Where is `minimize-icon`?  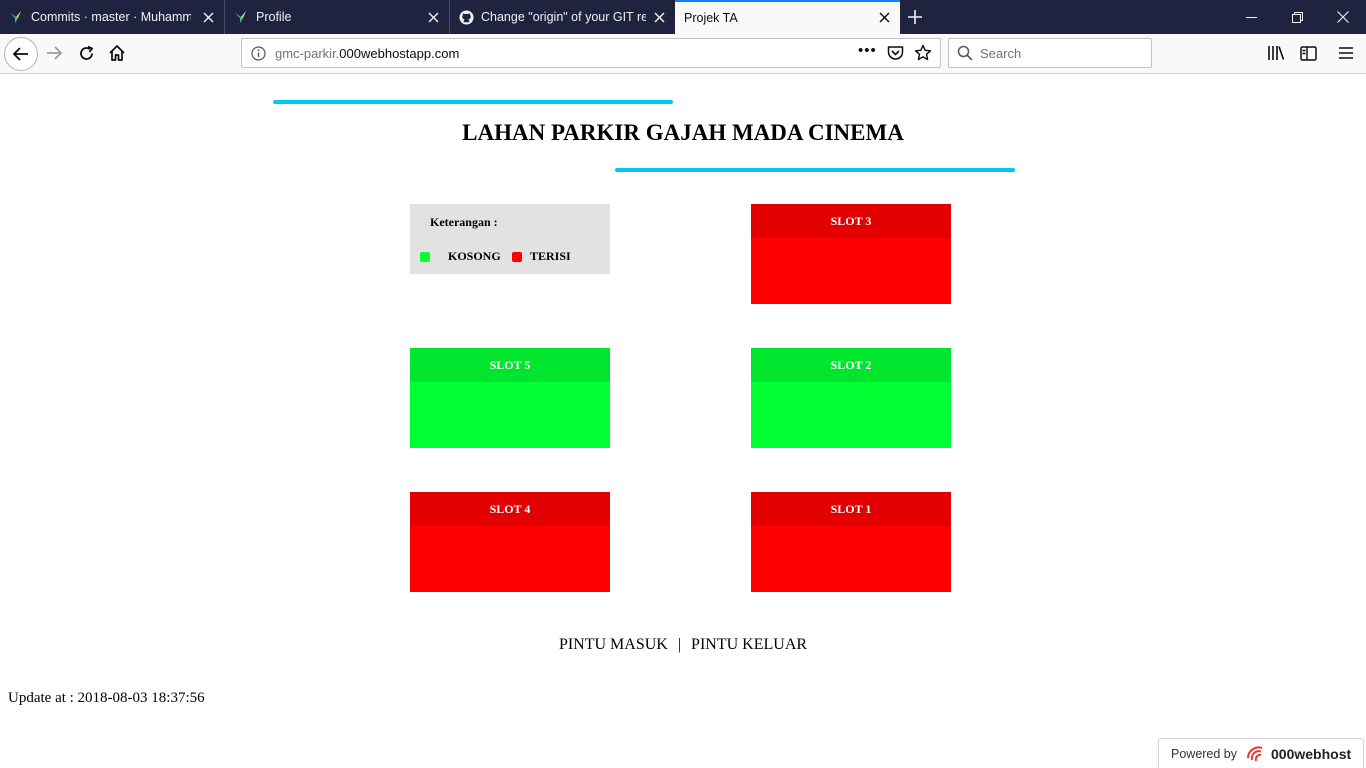 minimize-icon is located at coordinates (1251, 17).